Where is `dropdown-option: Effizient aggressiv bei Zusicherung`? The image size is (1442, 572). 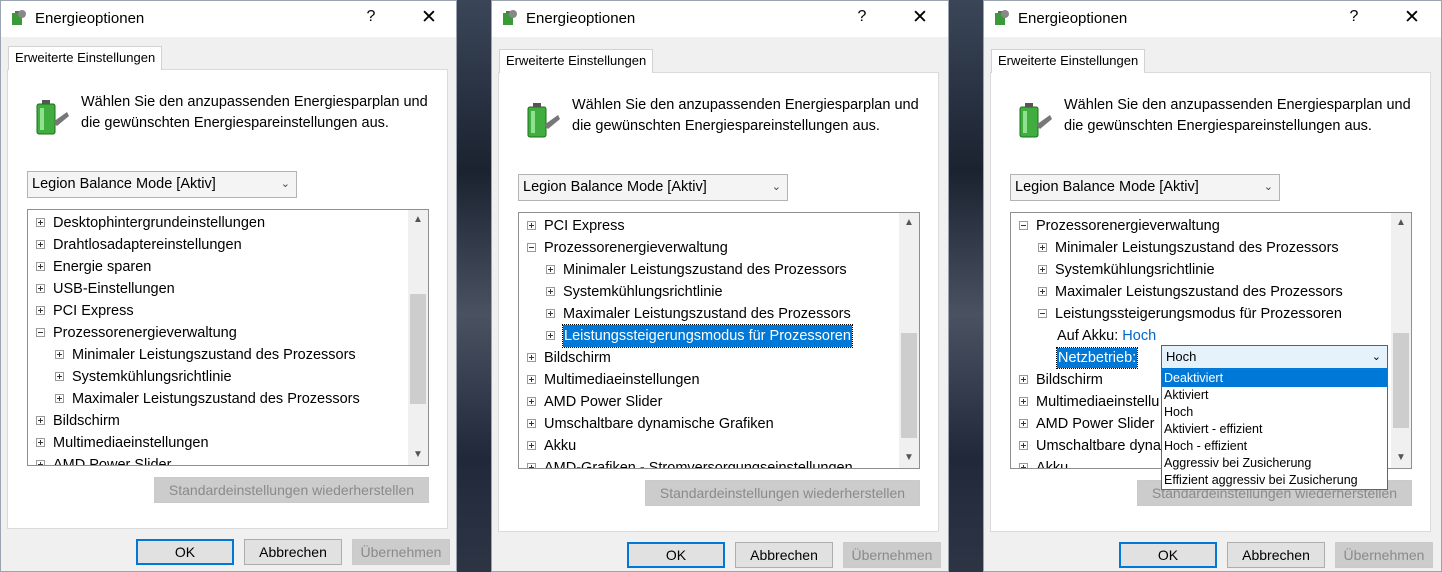
dropdown-option: Effizient aggressiv bei Zusicherung is located at coordinates (1274, 480).